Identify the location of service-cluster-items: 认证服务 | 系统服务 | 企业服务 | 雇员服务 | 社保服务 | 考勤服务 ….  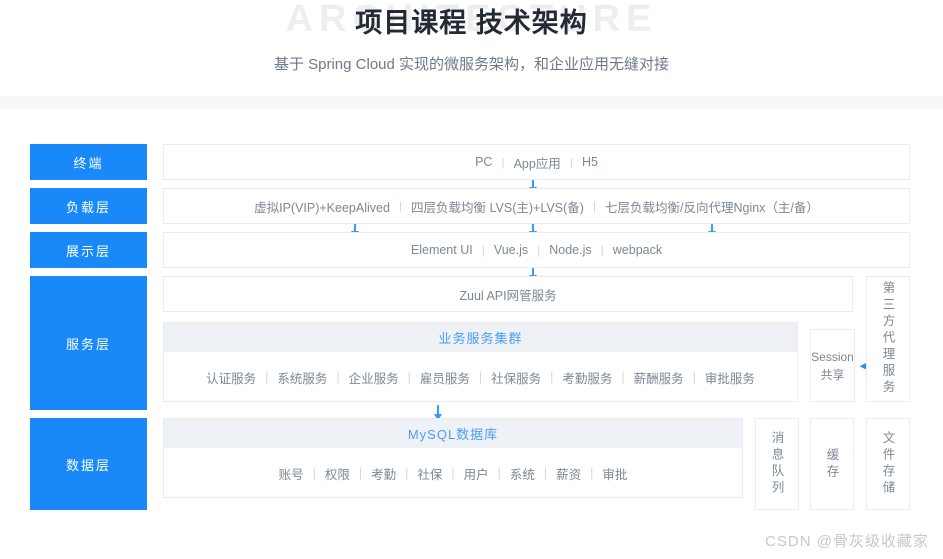
(480, 377).